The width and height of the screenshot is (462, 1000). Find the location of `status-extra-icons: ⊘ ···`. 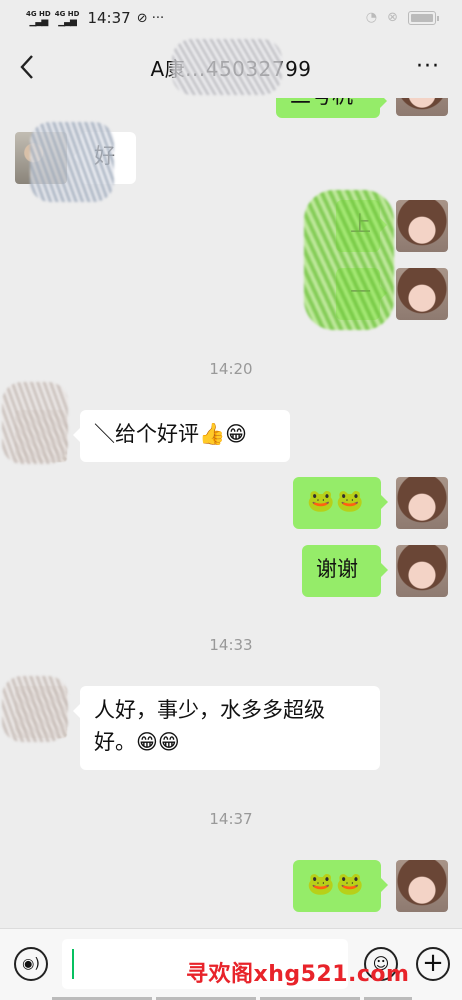

status-extra-icons: ⊘ ··· is located at coordinates (150, 18).